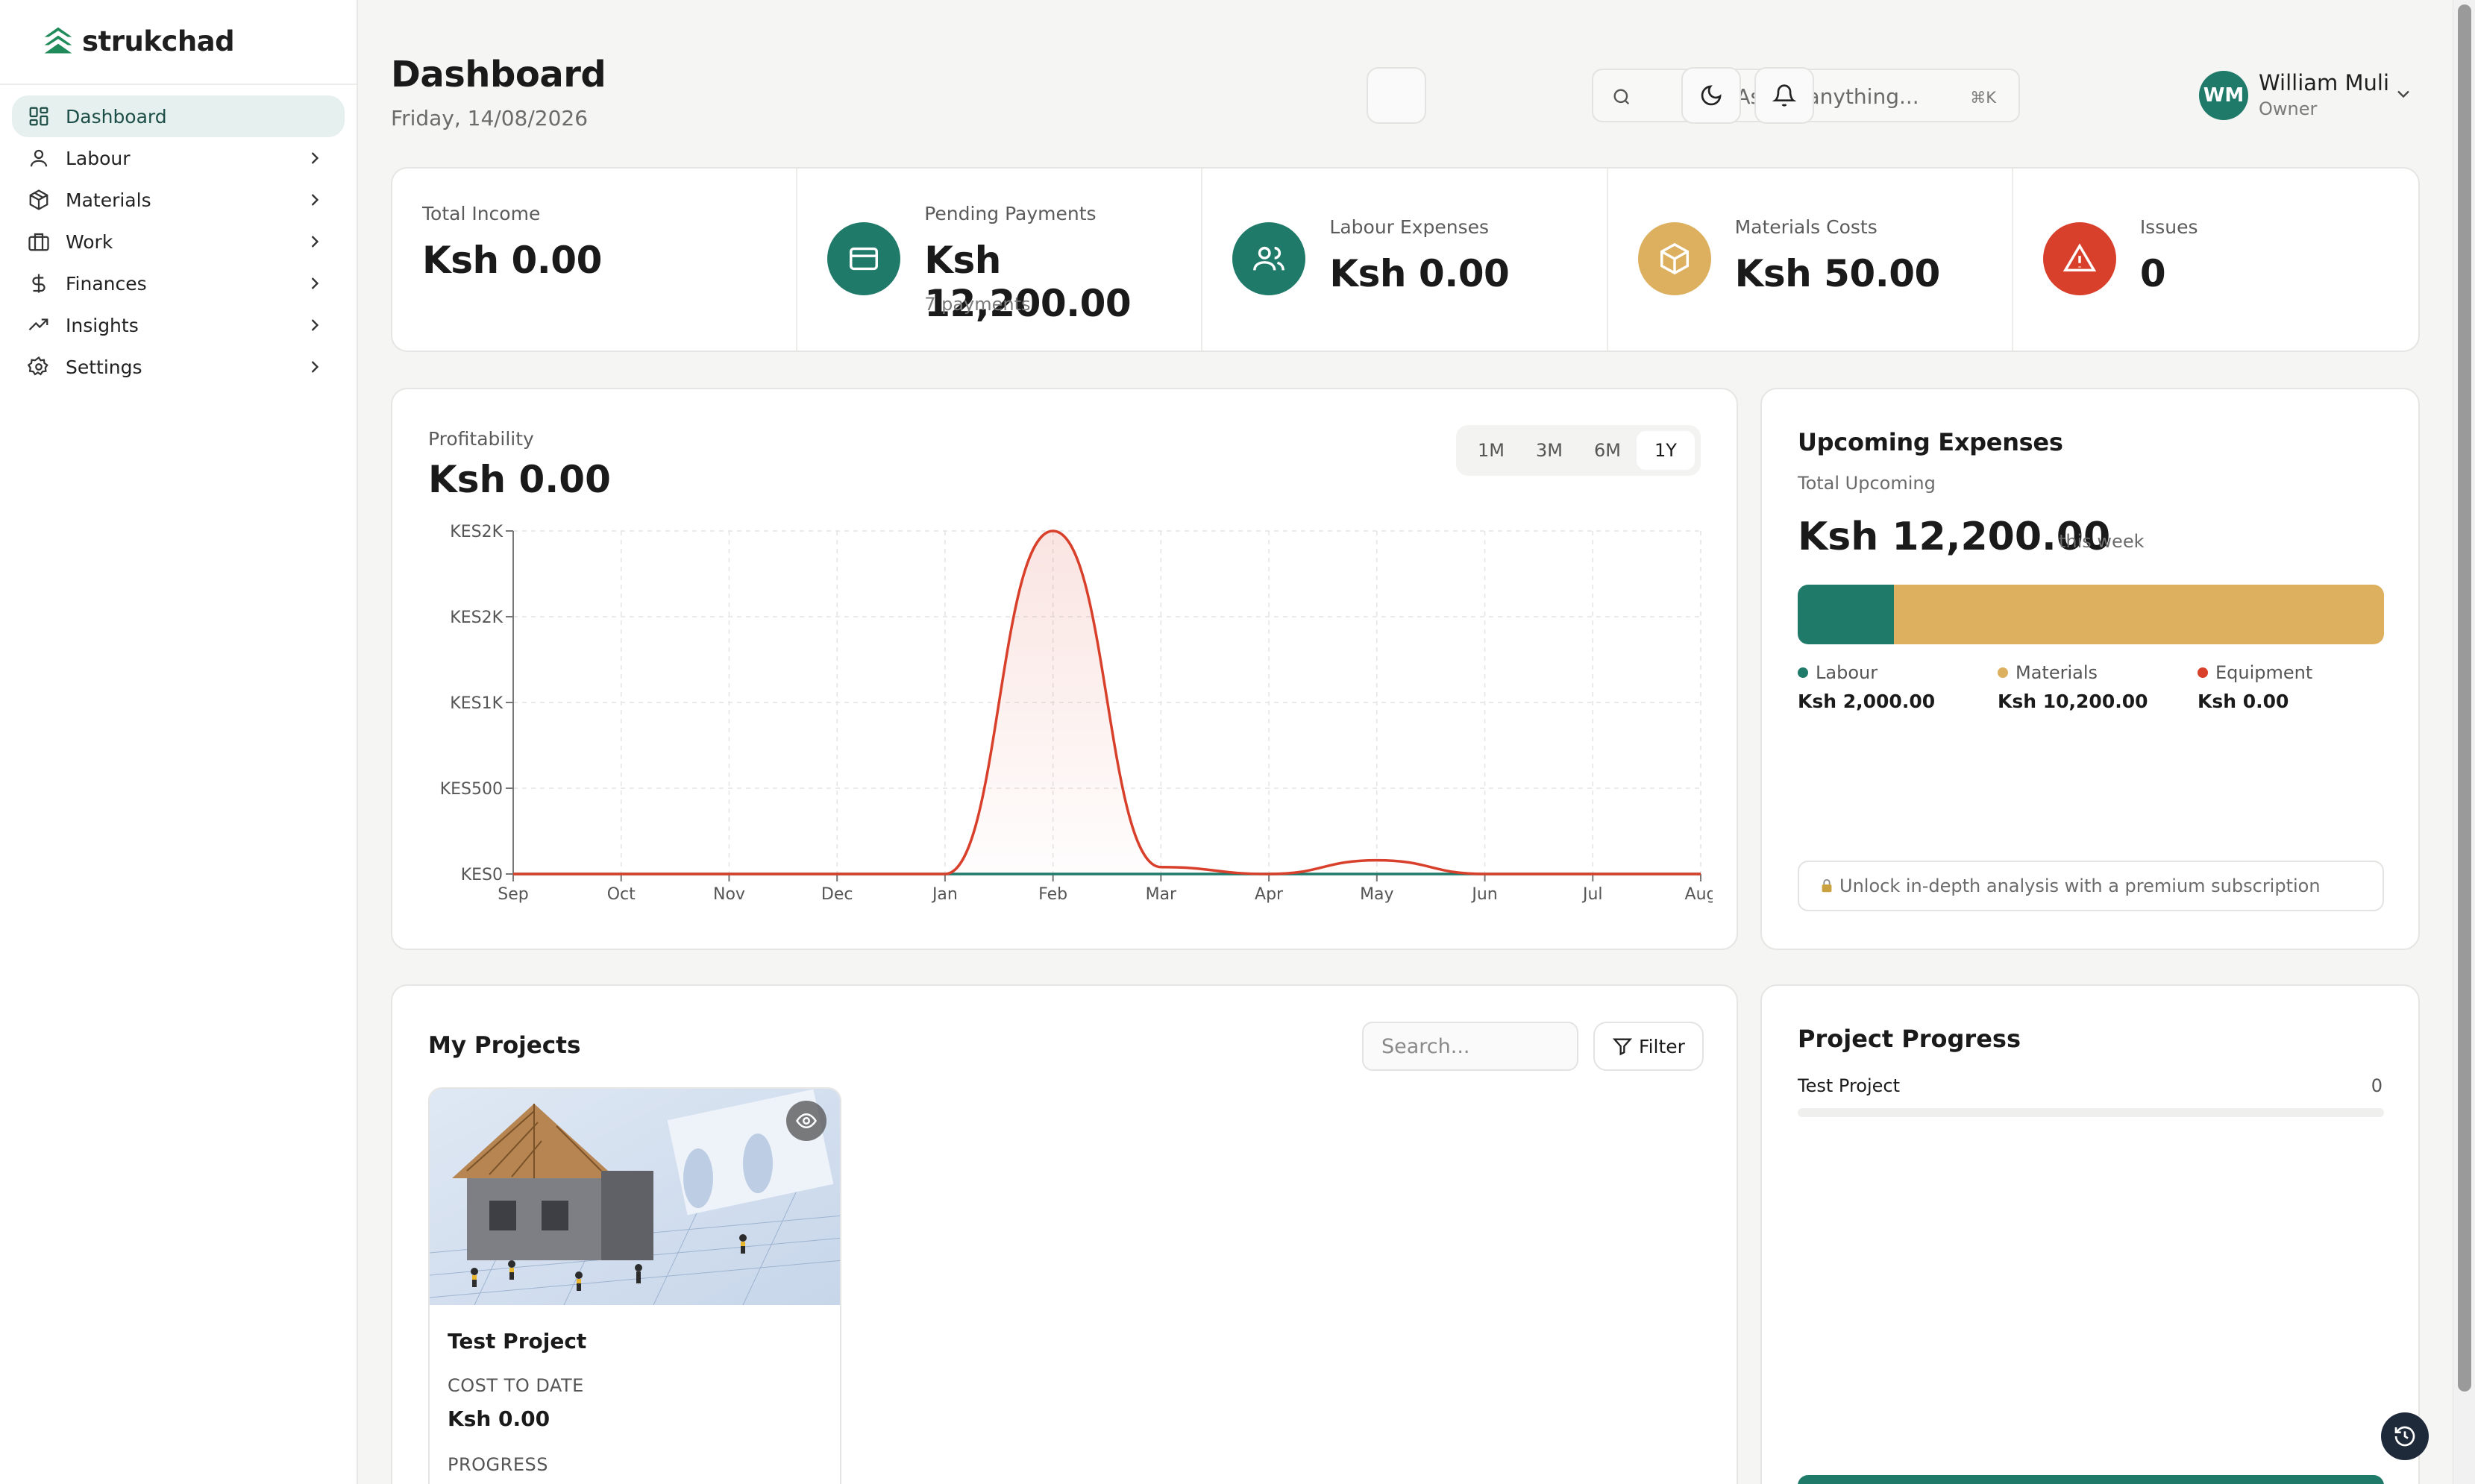 Image resolution: width=2475 pixels, height=1484 pixels. Describe the element at coordinates (178, 84) in the screenshot. I see `sidebar-divider` at that location.